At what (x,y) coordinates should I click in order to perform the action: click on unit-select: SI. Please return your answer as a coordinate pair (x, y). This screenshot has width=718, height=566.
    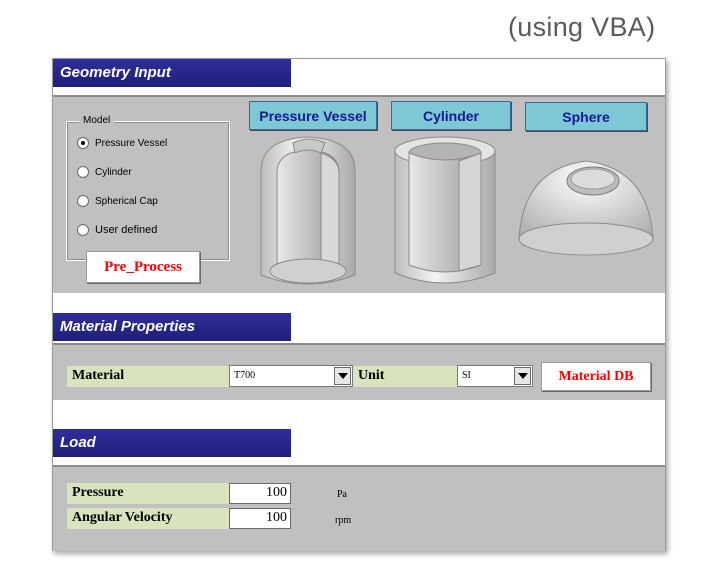
    Looking at the image, I should click on (495, 376).